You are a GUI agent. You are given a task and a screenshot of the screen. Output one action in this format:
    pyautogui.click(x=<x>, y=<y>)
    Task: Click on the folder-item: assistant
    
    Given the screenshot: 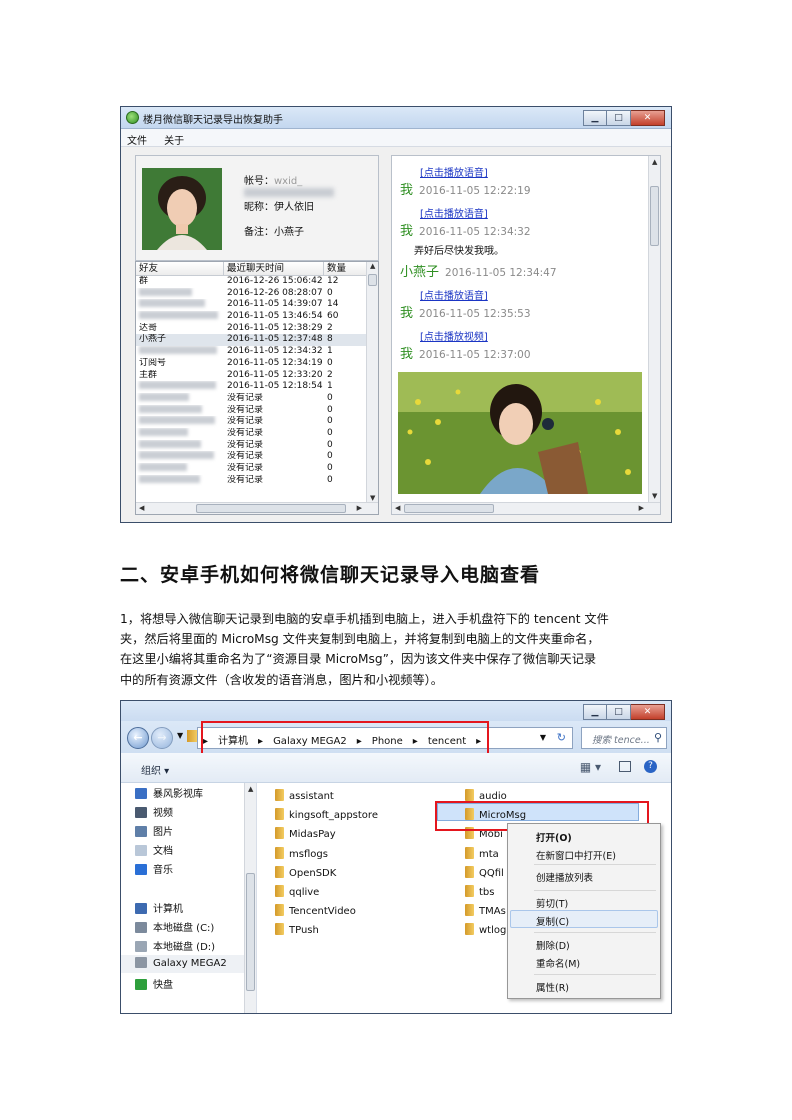 What is the action you would take?
    pyautogui.click(x=304, y=795)
    